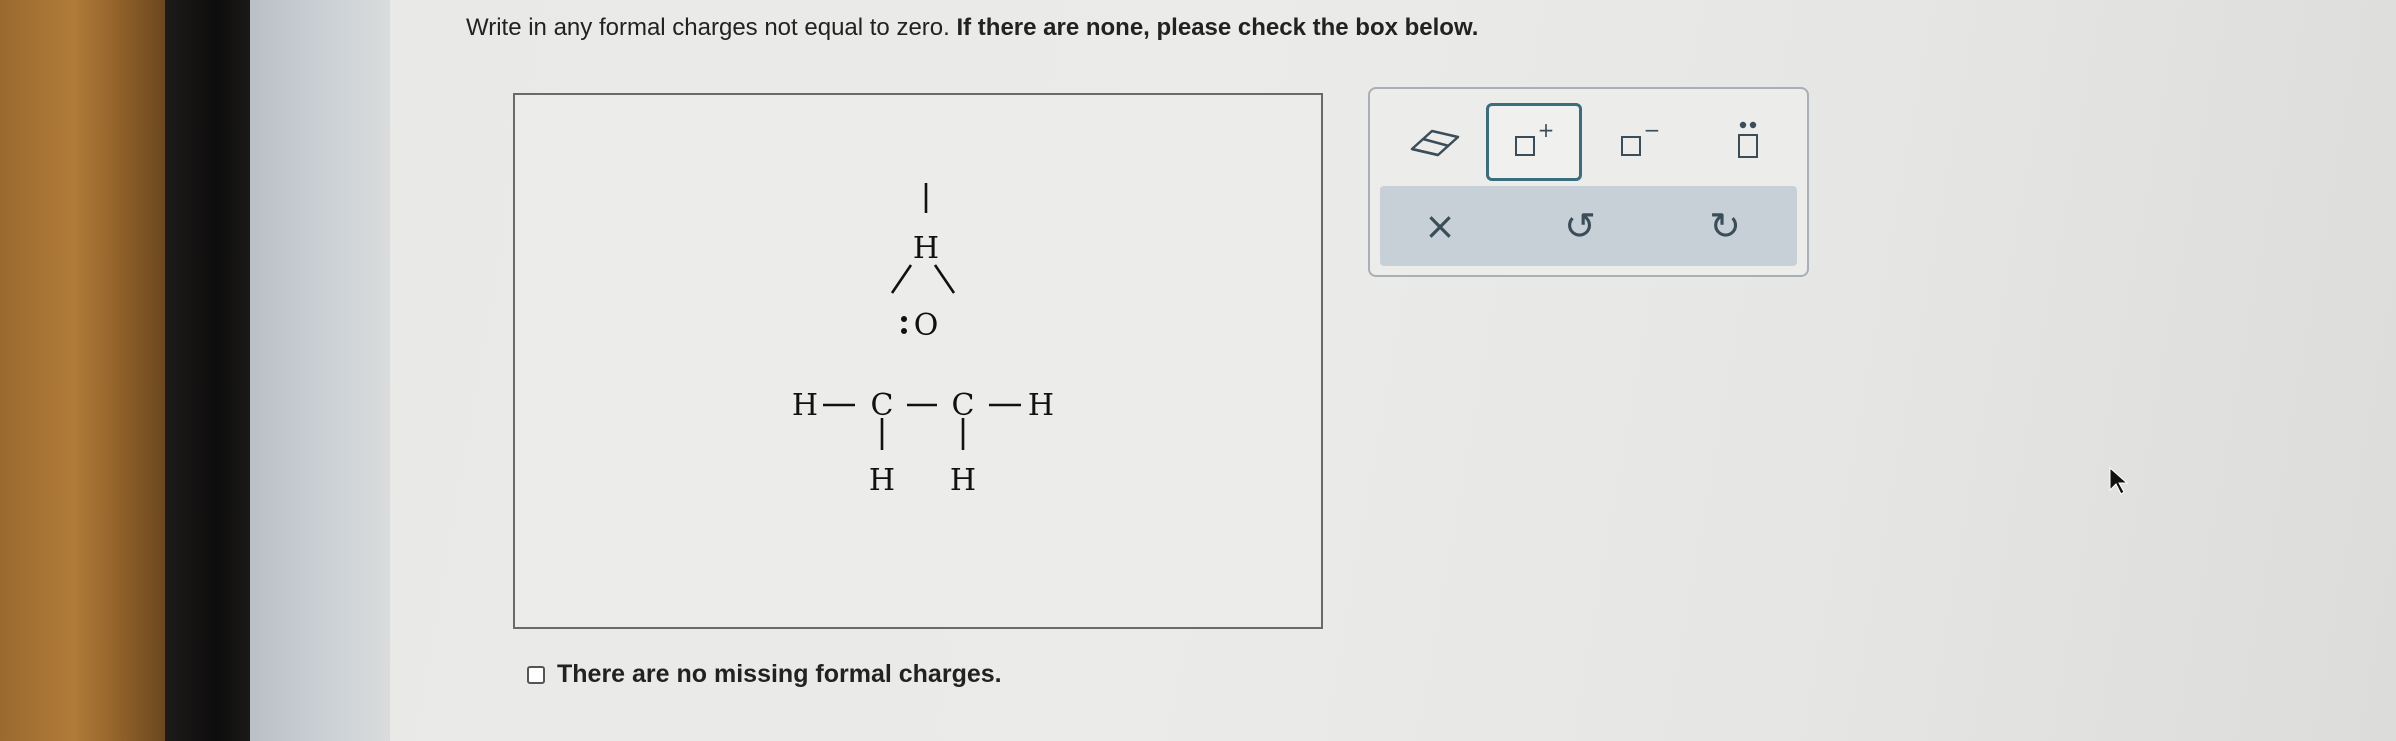 This screenshot has height=741, width=2396. What do you see at coordinates (882, 480) in the screenshot?
I see `atom-h-bottom-left: H` at bounding box center [882, 480].